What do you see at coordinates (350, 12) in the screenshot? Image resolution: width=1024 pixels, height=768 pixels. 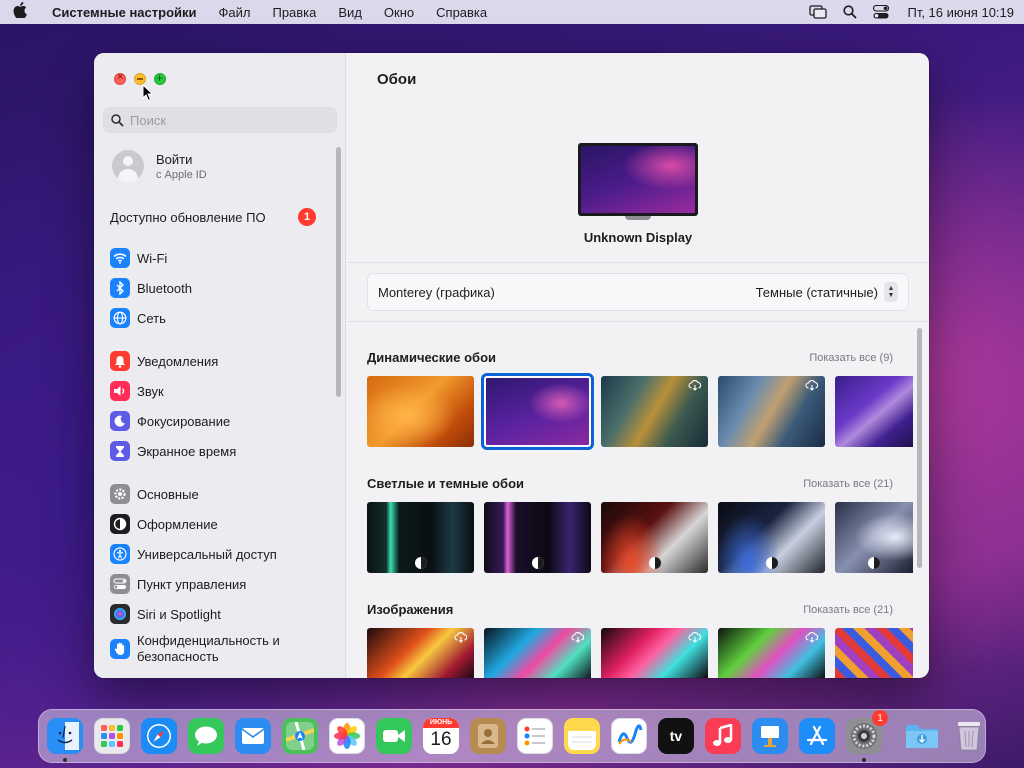 I see `menu-view: Вид` at bounding box center [350, 12].